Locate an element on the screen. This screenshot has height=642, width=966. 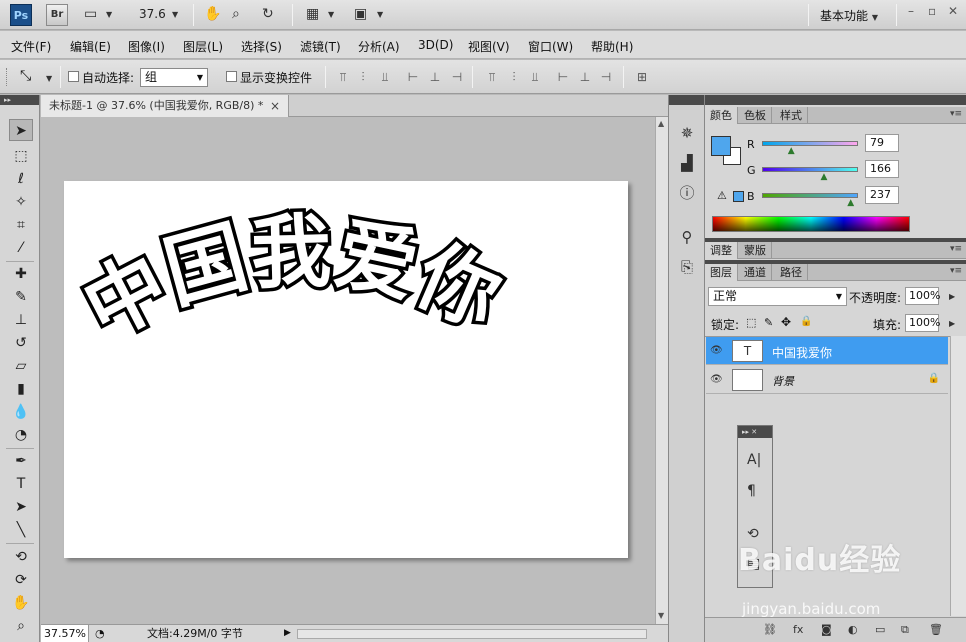
new-group-icon: ▭ is located at coordinates (880, 629).